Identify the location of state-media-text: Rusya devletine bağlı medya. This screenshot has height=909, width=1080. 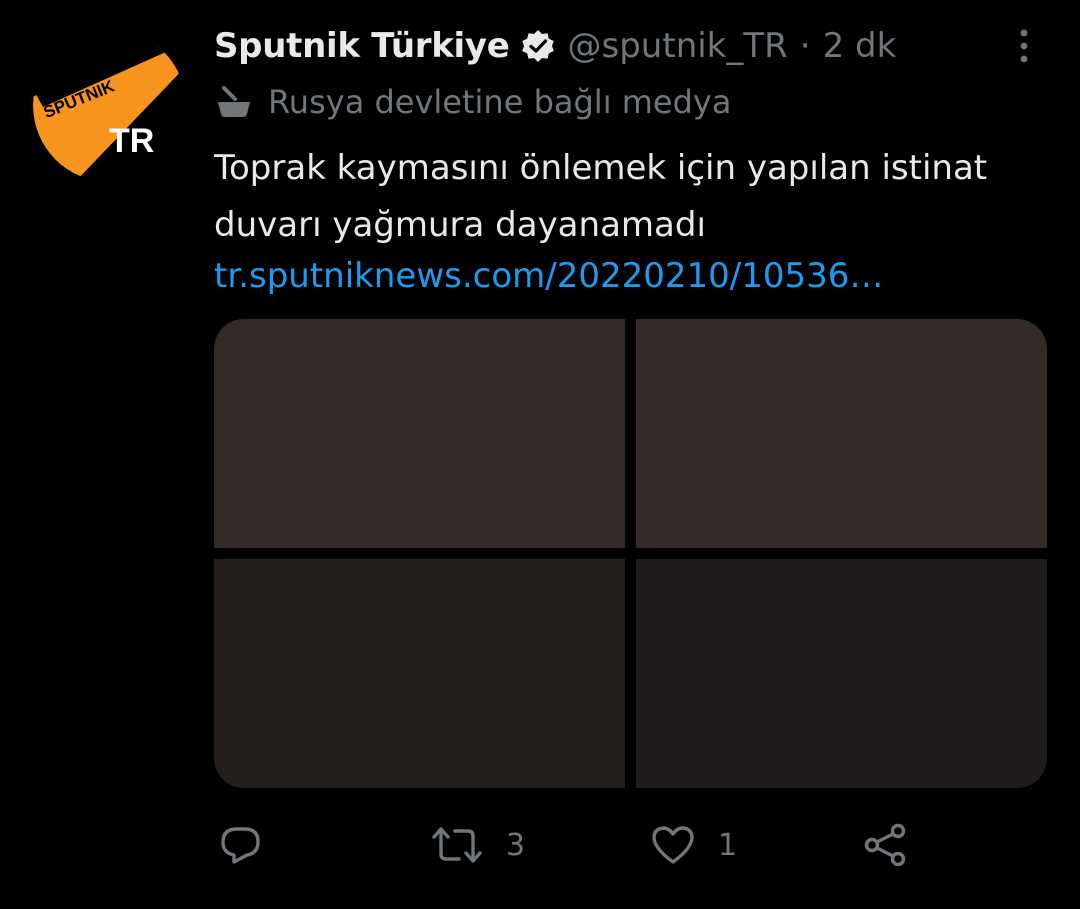
(500, 102).